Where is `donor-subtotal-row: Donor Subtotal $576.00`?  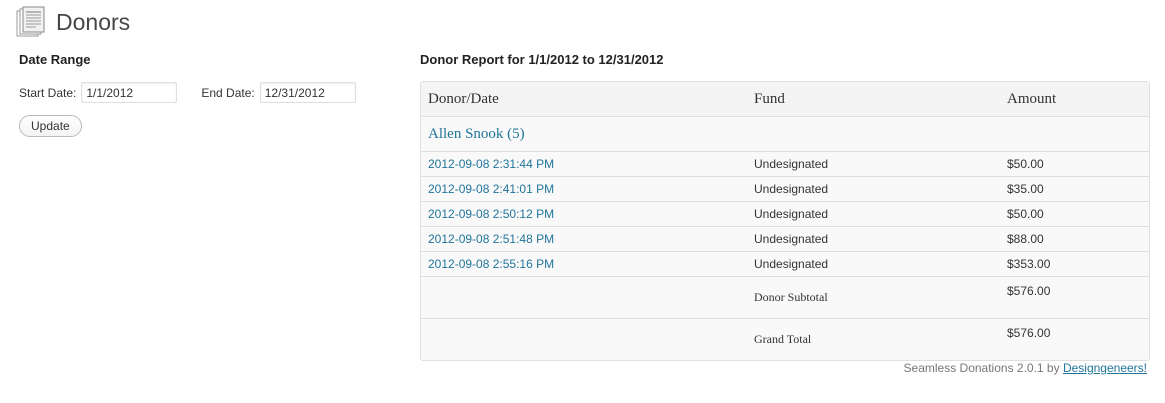 donor-subtotal-row: Donor Subtotal $576.00 is located at coordinates (785, 298).